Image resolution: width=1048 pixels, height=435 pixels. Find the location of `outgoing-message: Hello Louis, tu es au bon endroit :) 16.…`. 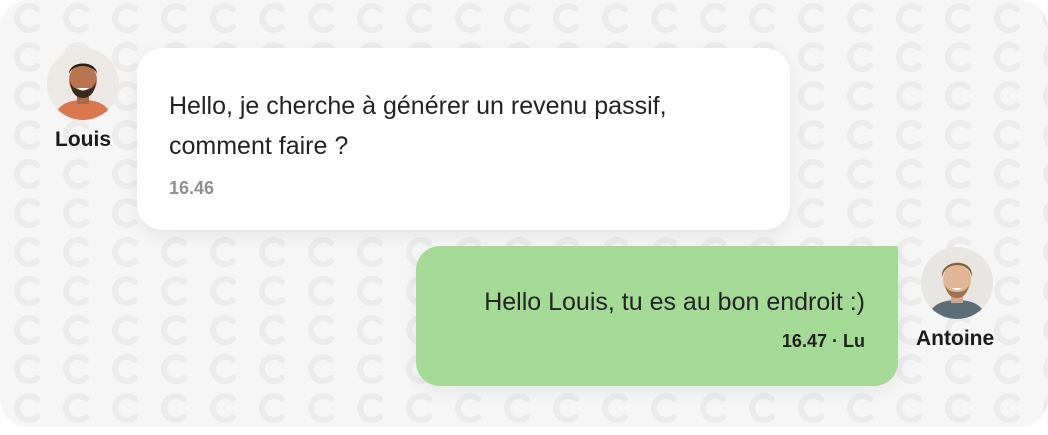

outgoing-message: Hello Louis, tu es au bon endroit :) 16.… is located at coordinates (657, 316).